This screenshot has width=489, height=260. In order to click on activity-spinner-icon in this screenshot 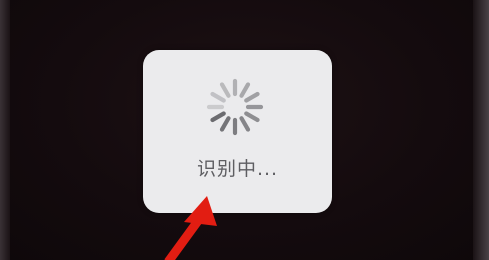, I will do `click(235, 107)`.